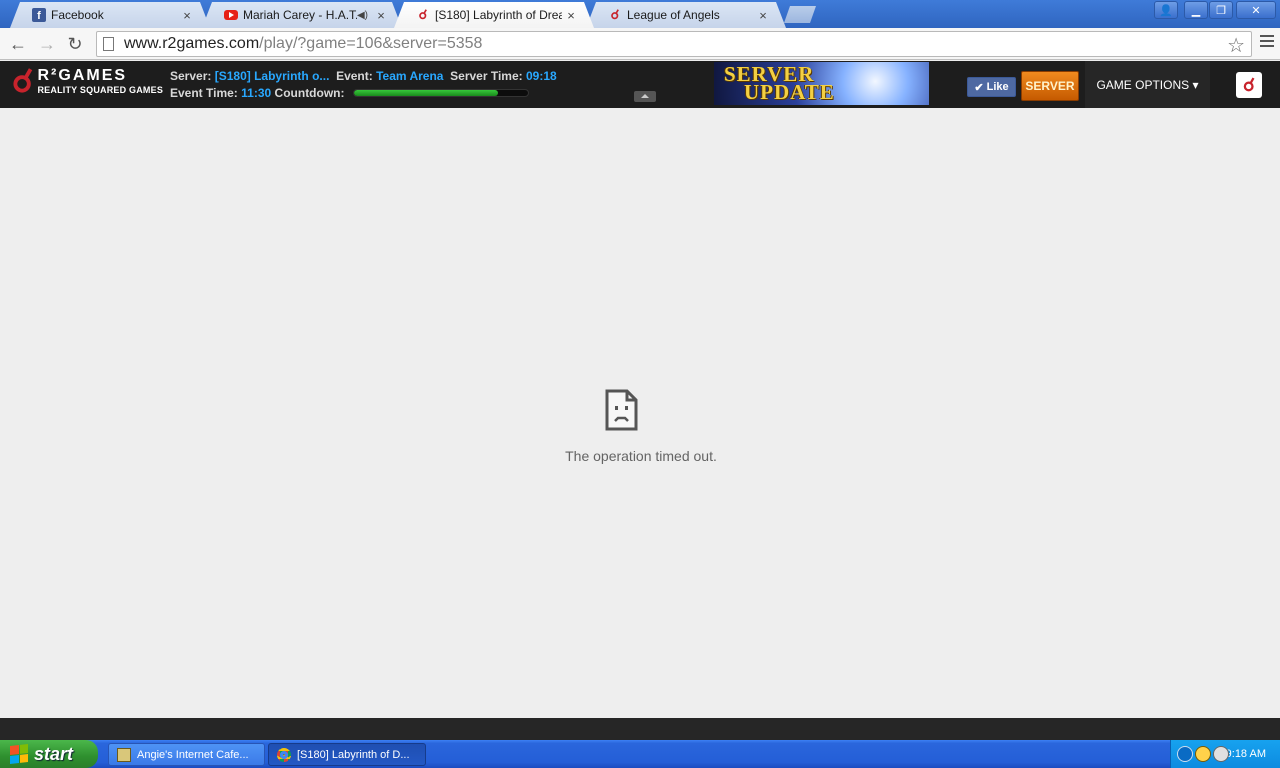 Image resolution: width=1280 pixels, height=768 pixels. What do you see at coordinates (100, 90) in the screenshot?
I see `logo-sub-text: REALITY SQUARED GAMES` at bounding box center [100, 90].